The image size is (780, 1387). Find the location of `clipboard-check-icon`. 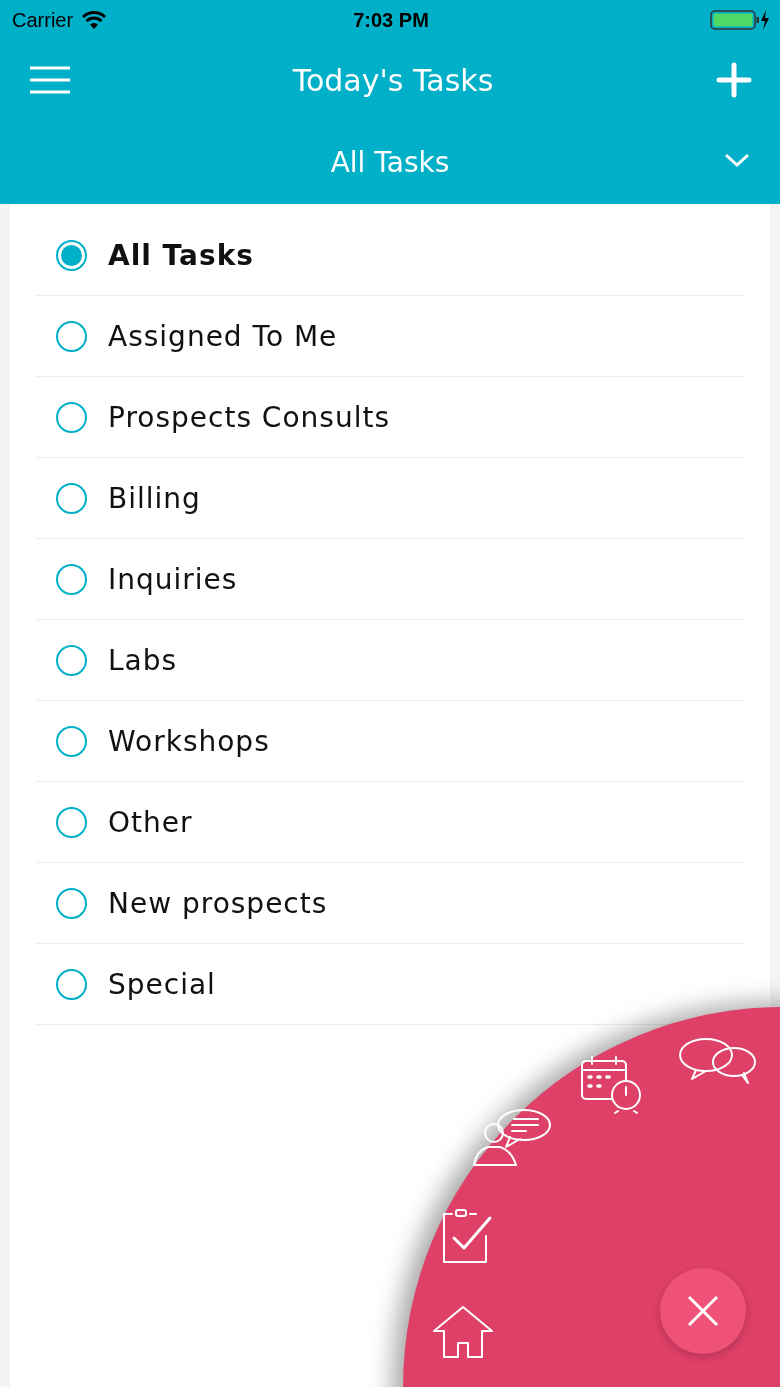

clipboard-check-icon is located at coordinates (467, 1236).